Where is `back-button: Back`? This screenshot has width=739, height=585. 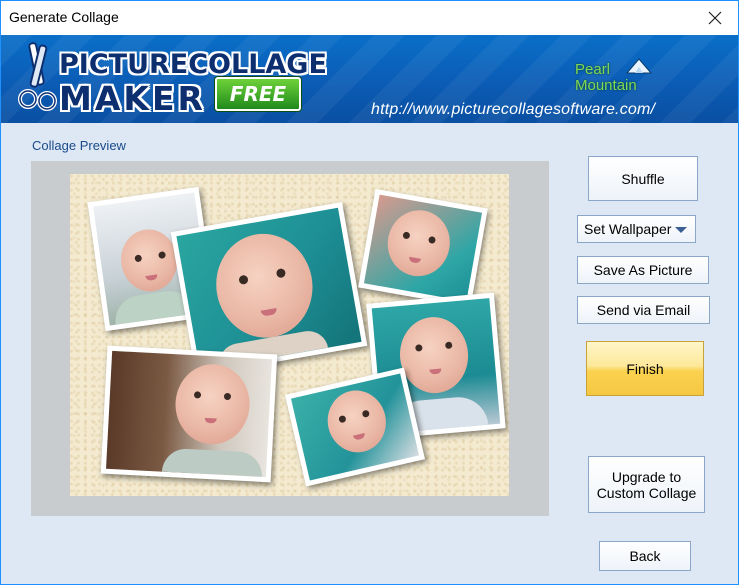 back-button: Back is located at coordinates (645, 556).